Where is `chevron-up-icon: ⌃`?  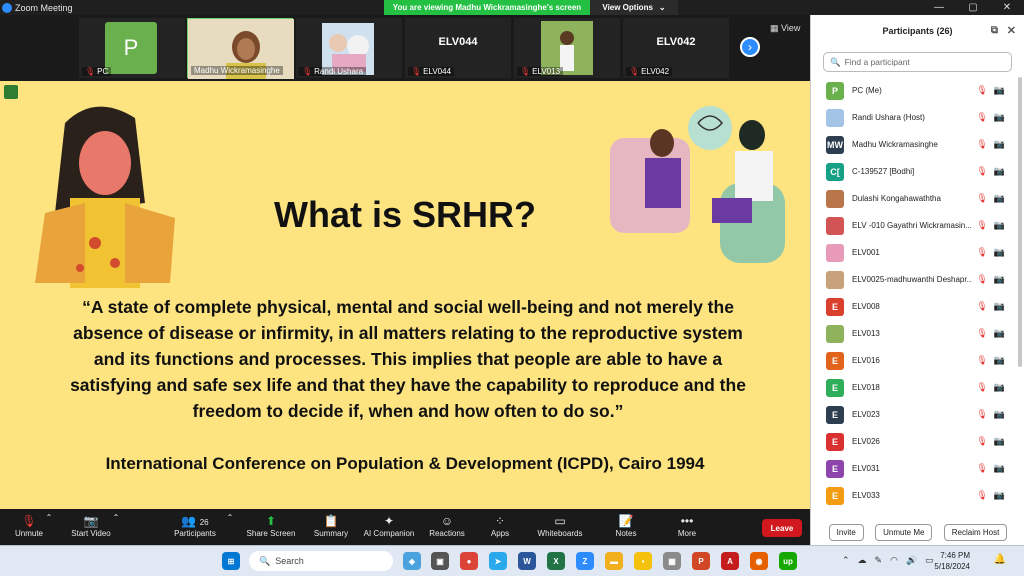
chevron-up-icon: ⌃ is located at coordinates (846, 560).